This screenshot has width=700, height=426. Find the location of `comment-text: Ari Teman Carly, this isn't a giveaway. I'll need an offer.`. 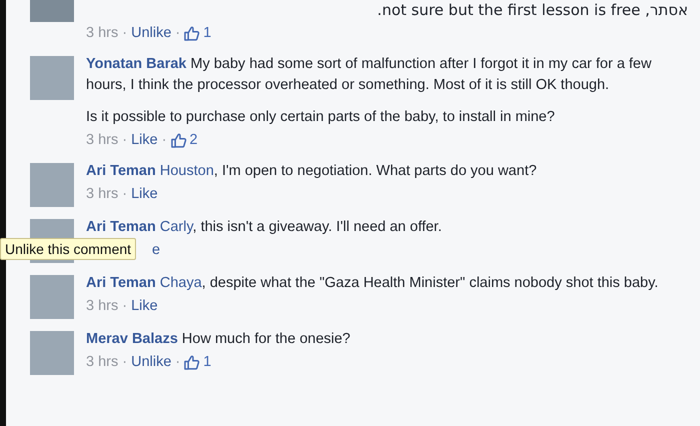

comment-text: Ari Teman Carly, this isn't a giveaway. I'll need an offer. is located at coordinates (264, 227).